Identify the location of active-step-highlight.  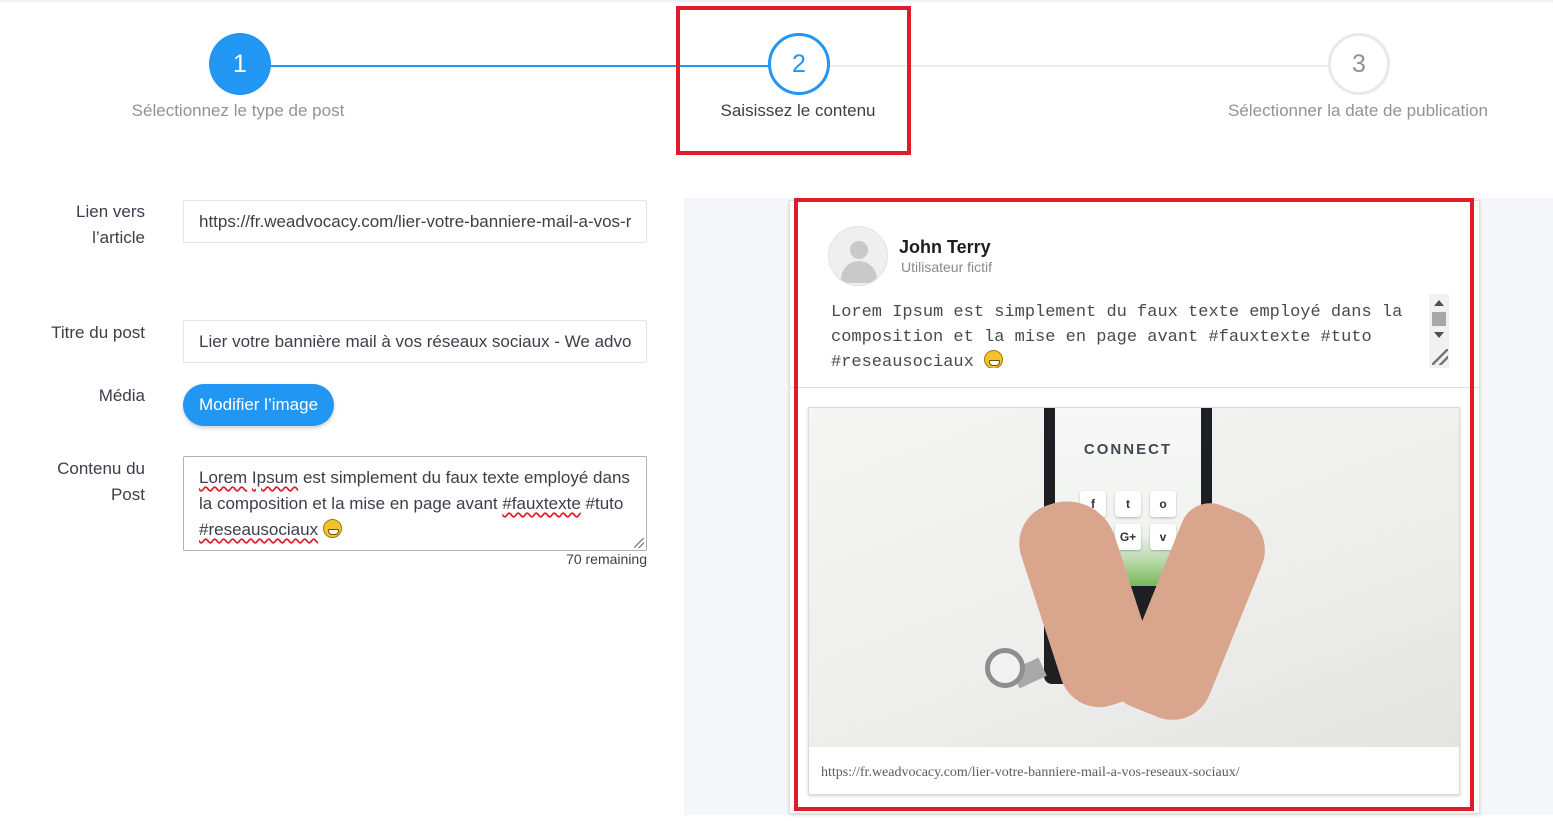
(793, 80).